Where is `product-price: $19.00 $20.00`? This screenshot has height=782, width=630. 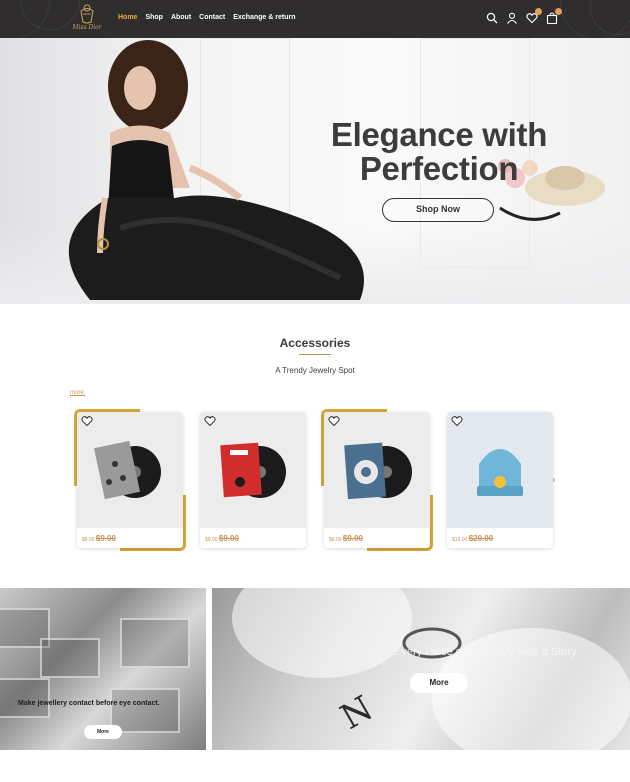 product-price: $19.00 $20.00 is located at coordinates (472, 538).